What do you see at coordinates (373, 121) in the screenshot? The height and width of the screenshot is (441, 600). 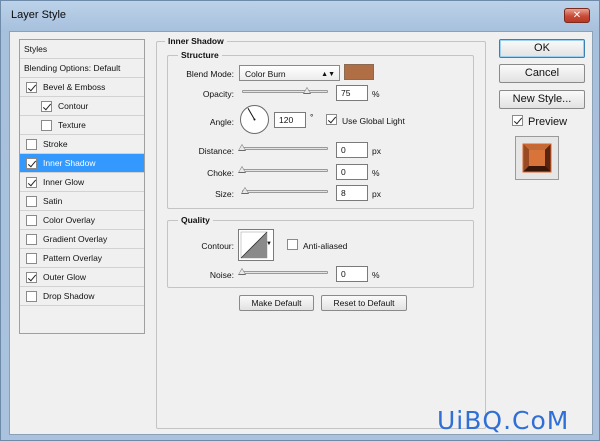 I see `use-global-light-label: Use Global Light` at bounding box center [373, 121].